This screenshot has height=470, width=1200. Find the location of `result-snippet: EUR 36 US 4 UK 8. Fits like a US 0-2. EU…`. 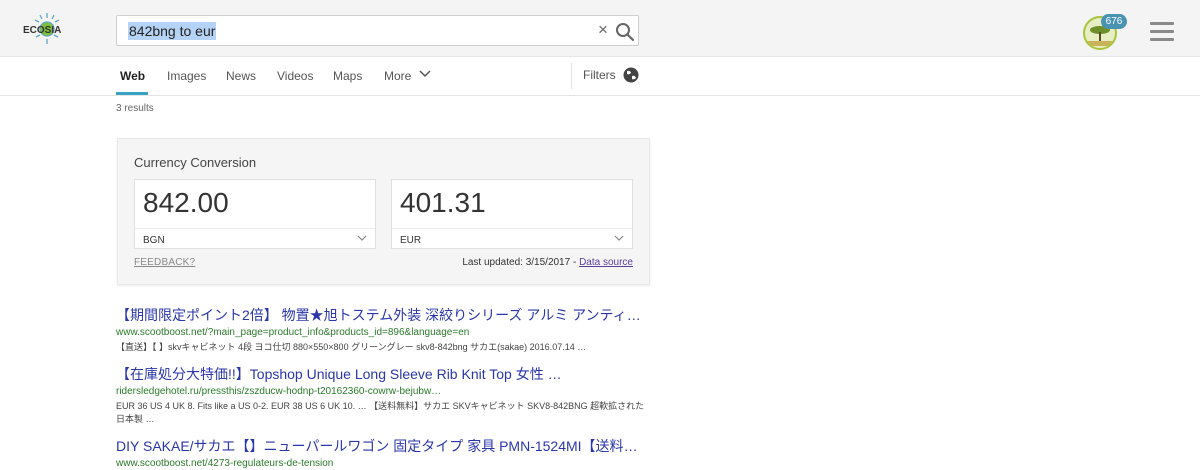

result-snippet: EUR 36 US 4 UK 8. Fits like a US 0-2. EU… is located at coordinates (380, 412).